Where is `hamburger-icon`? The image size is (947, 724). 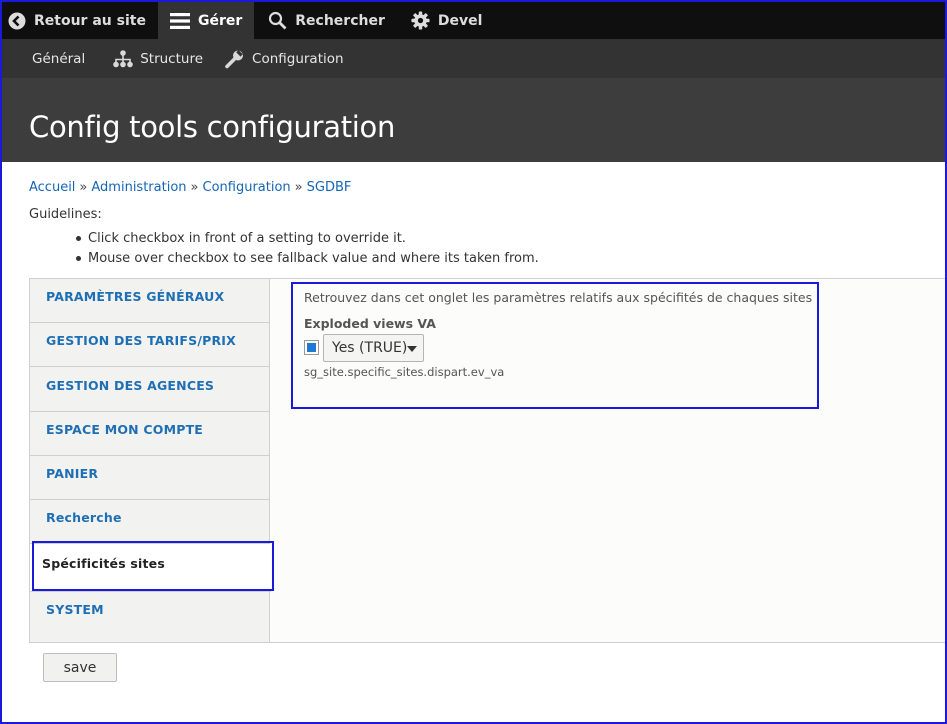 hamburger-icon is located at coordinates (179, 20).